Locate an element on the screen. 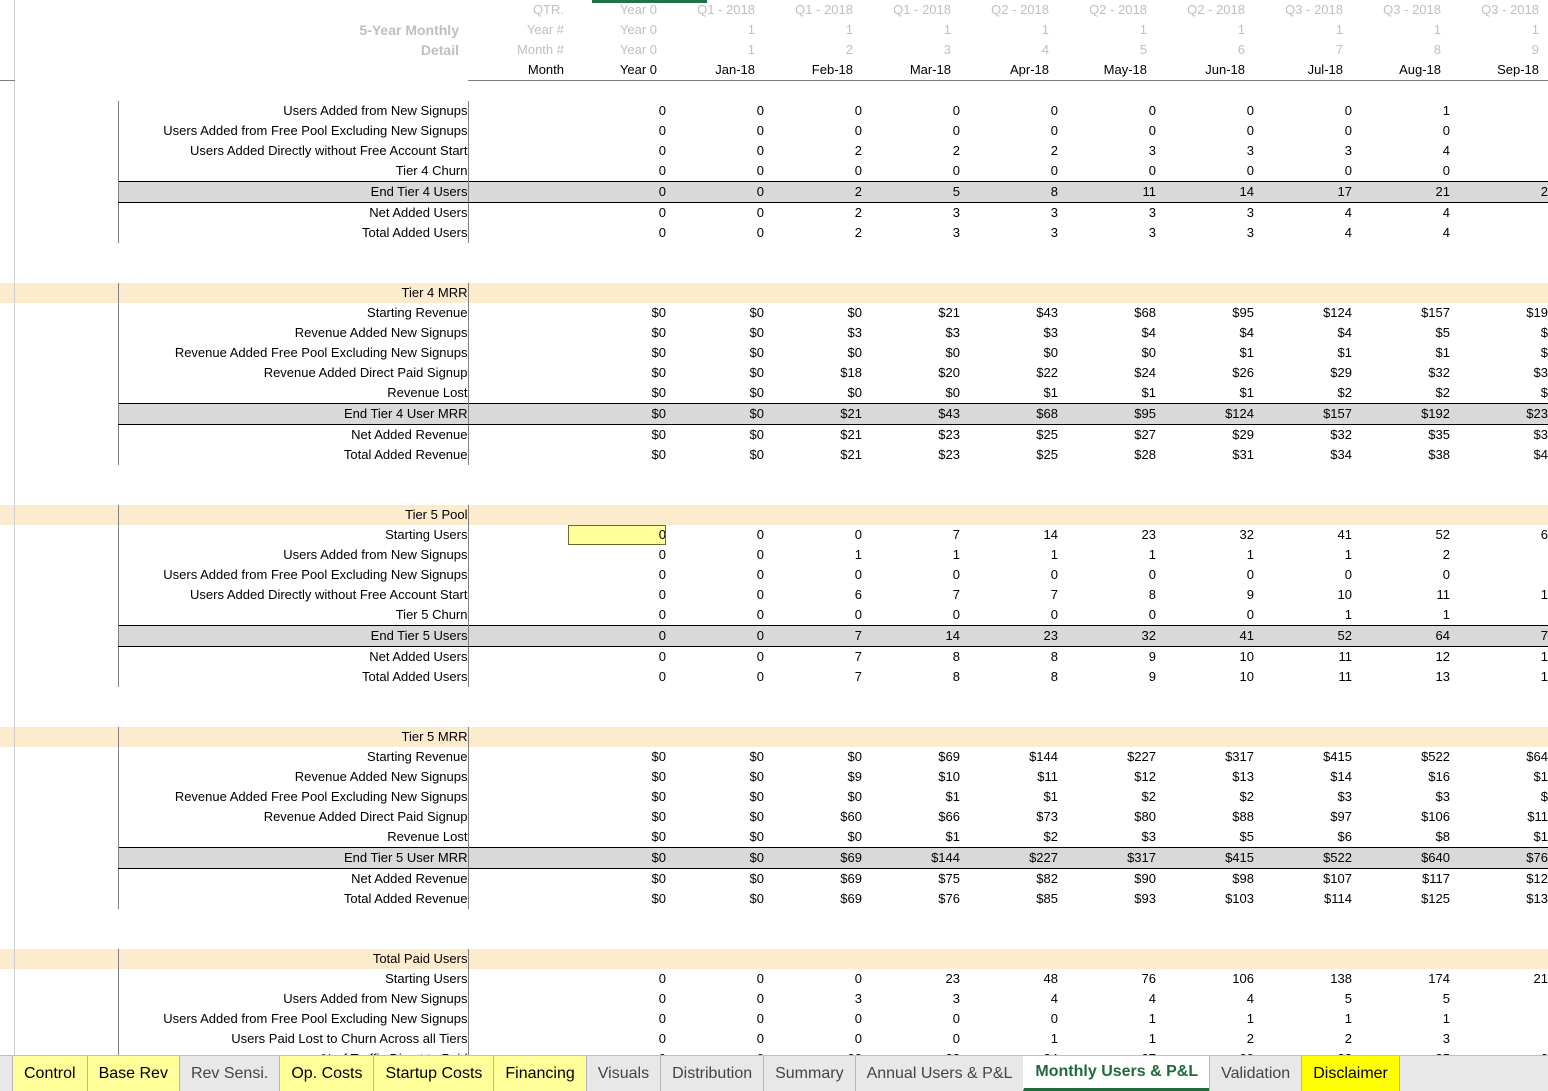  cell: $95 is located at coordinates (1107, 413).